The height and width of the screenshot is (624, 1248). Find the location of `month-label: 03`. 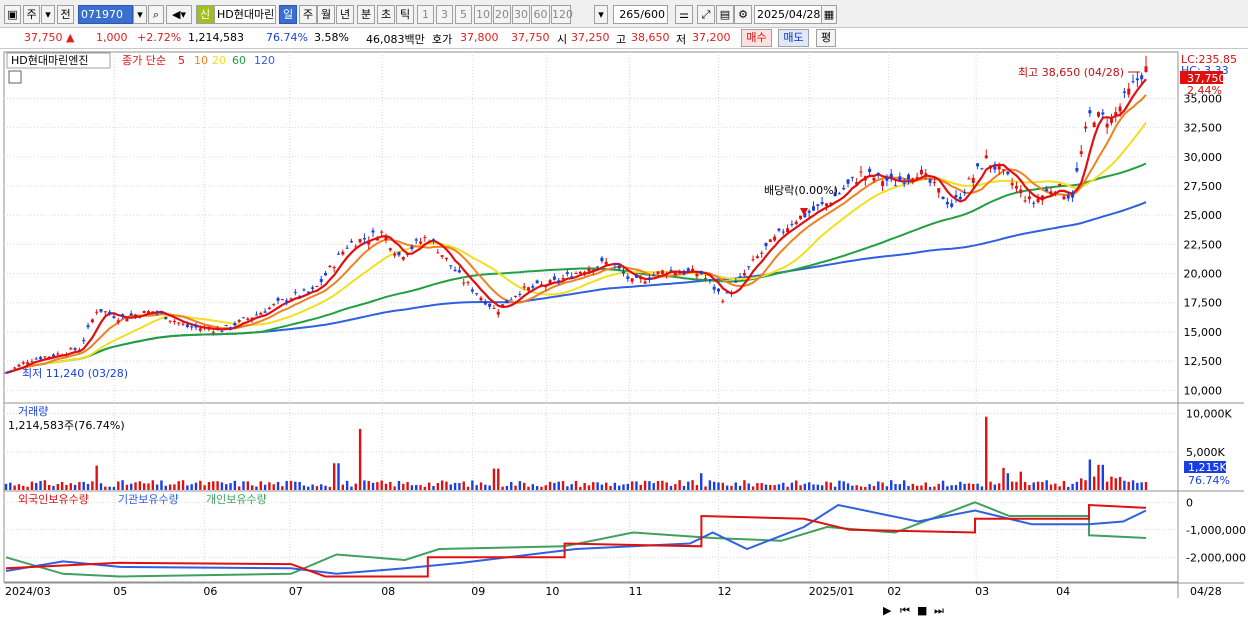

month-label: 03 is located at coordinates (982, 591).